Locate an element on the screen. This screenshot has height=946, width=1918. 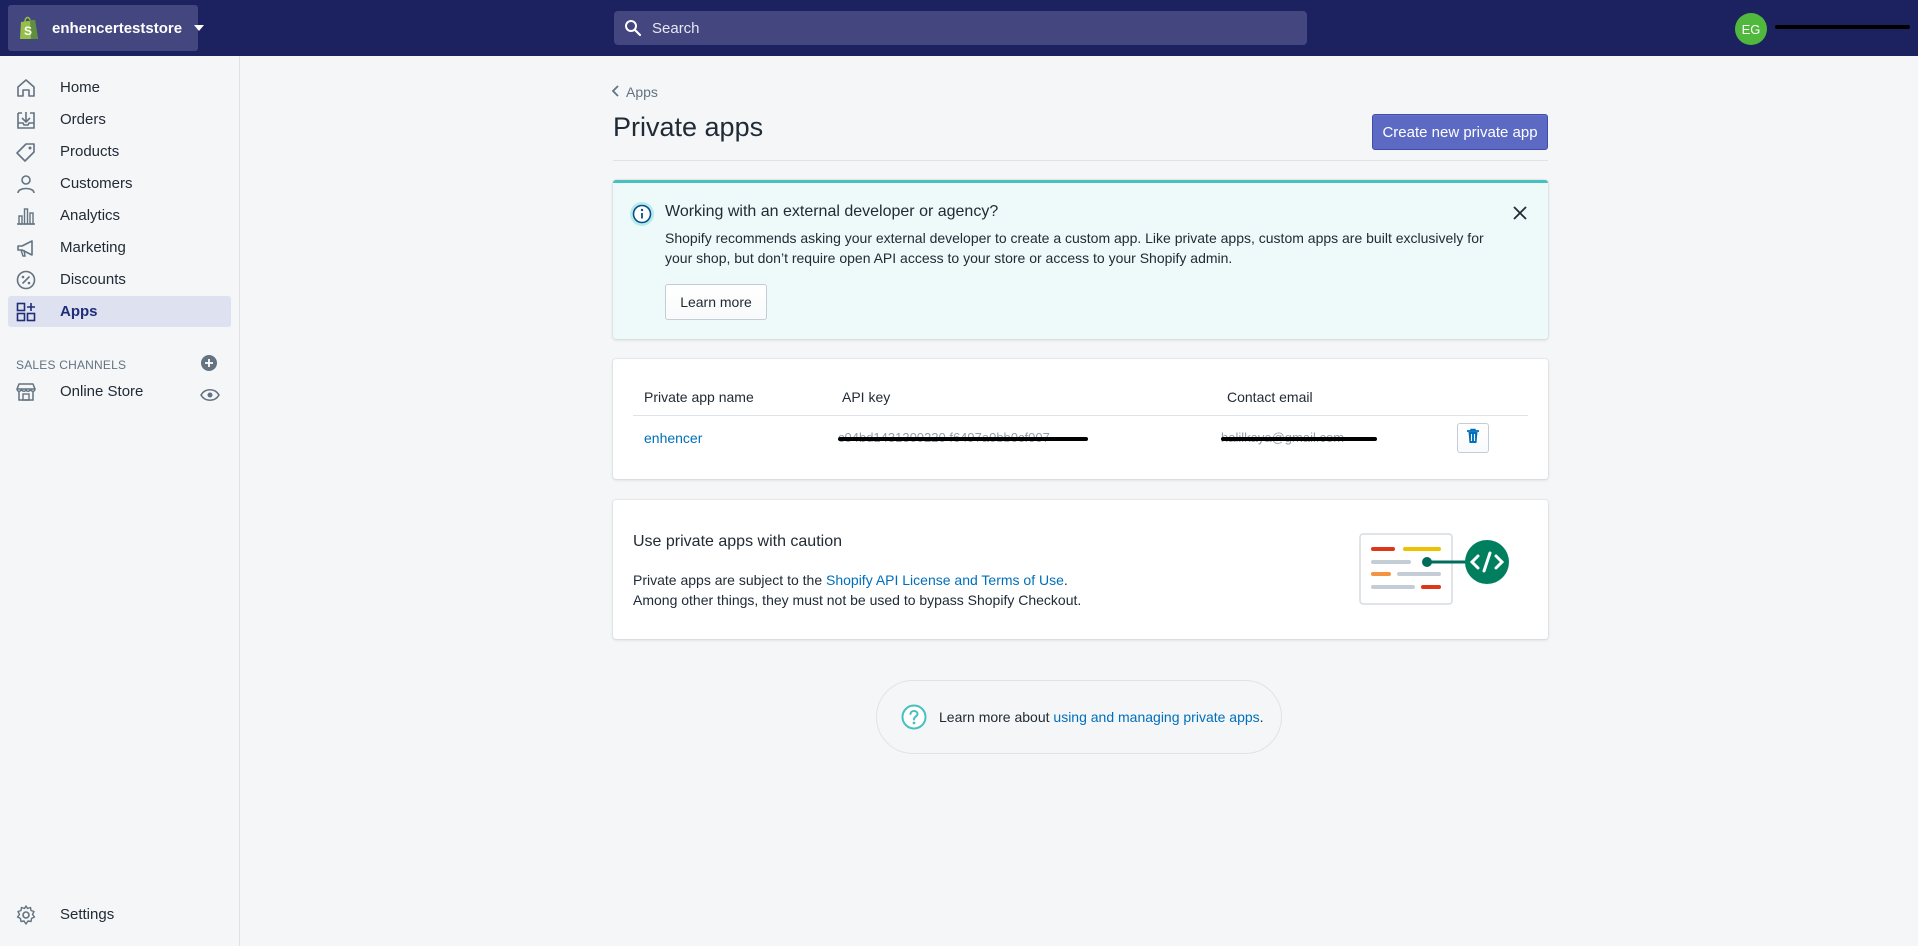
sidebar-item-online-store: Online Store is located at coordinates (119, 391).